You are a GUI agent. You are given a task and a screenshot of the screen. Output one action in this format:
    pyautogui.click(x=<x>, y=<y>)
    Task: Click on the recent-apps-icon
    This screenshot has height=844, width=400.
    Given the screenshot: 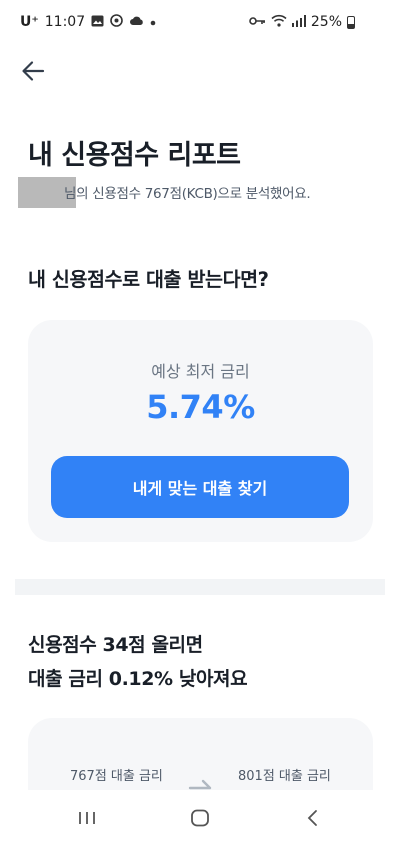 What is the action you would take?
    pyautogui.click(x=87, y=818)
    